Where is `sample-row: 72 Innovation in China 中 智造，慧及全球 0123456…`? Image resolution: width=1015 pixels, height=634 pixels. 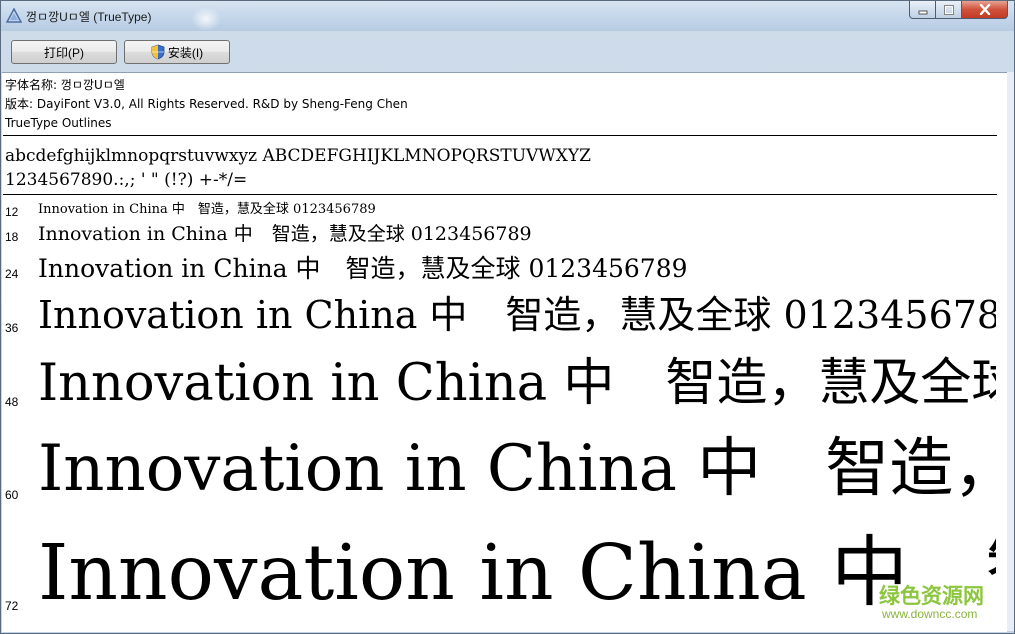 sample-row: 72 Innovation in China 中 智造，慧及全球 0123456… is located at coordinates (499, 567).